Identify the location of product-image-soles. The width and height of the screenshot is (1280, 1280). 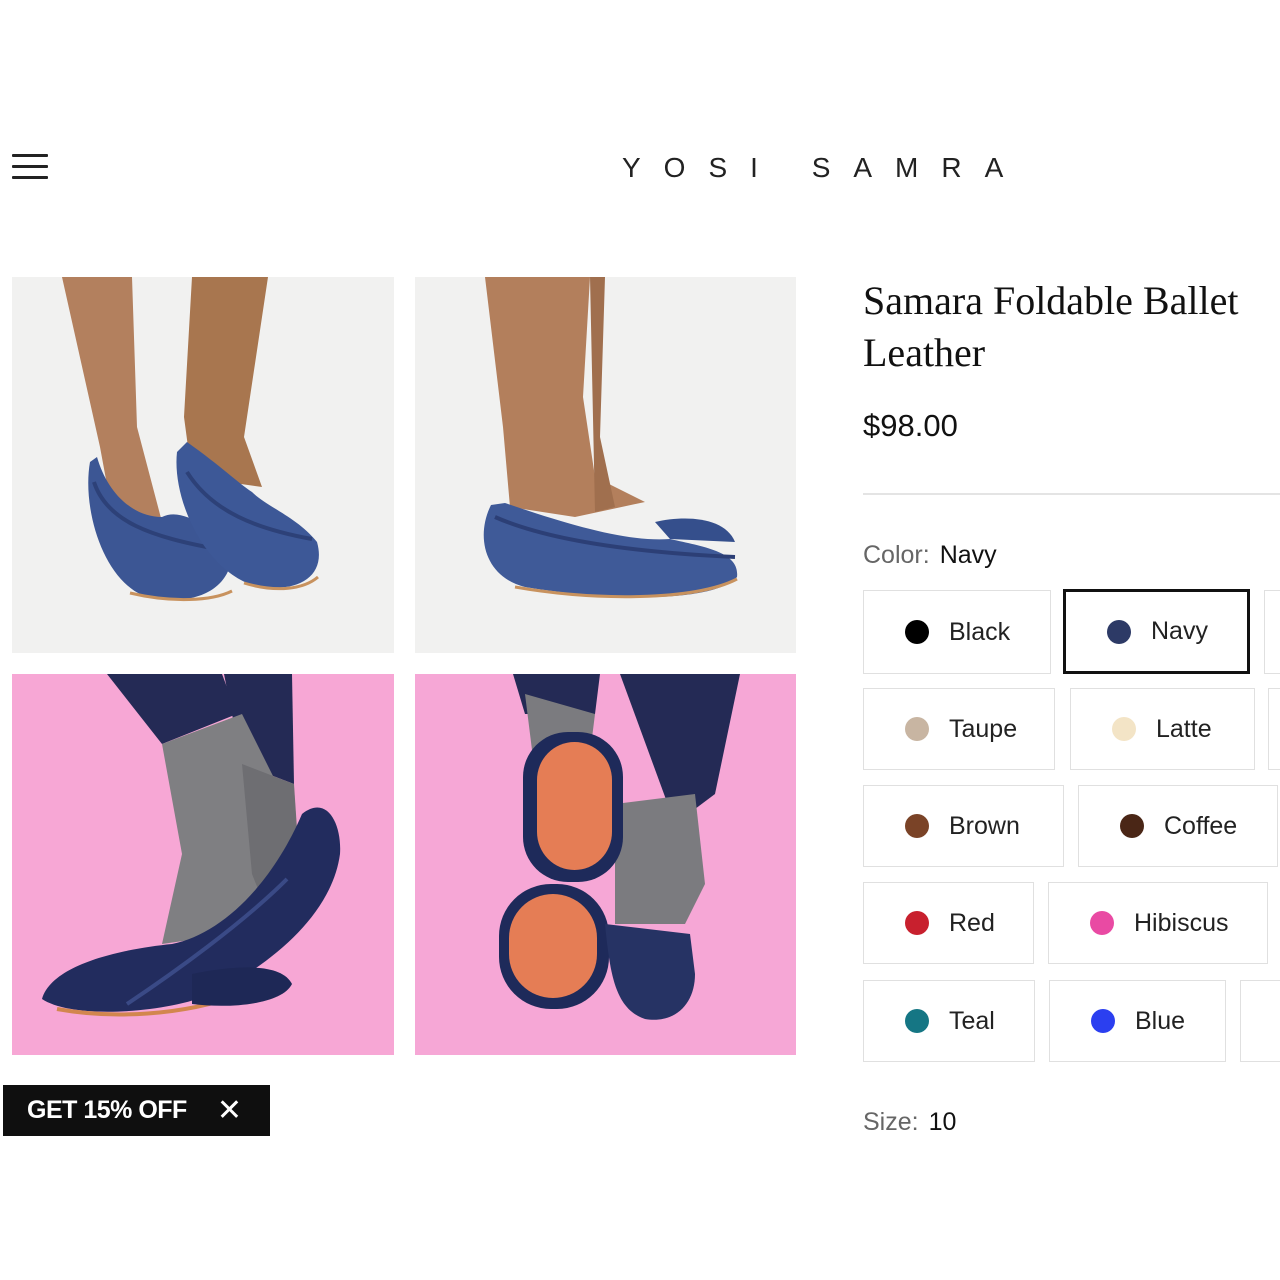
(605, 864).